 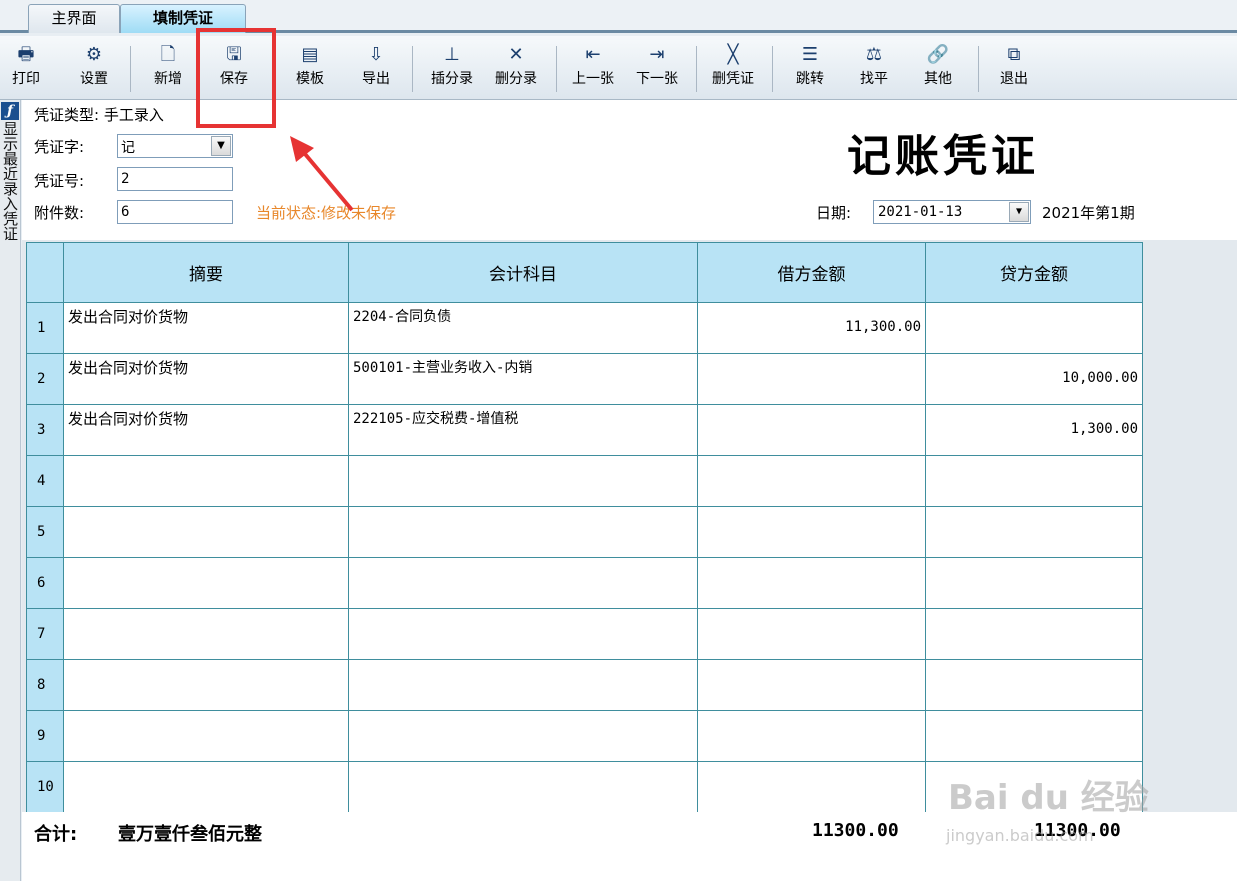 I want to click on export-icon: ⇩, so click(x=376, y=54).